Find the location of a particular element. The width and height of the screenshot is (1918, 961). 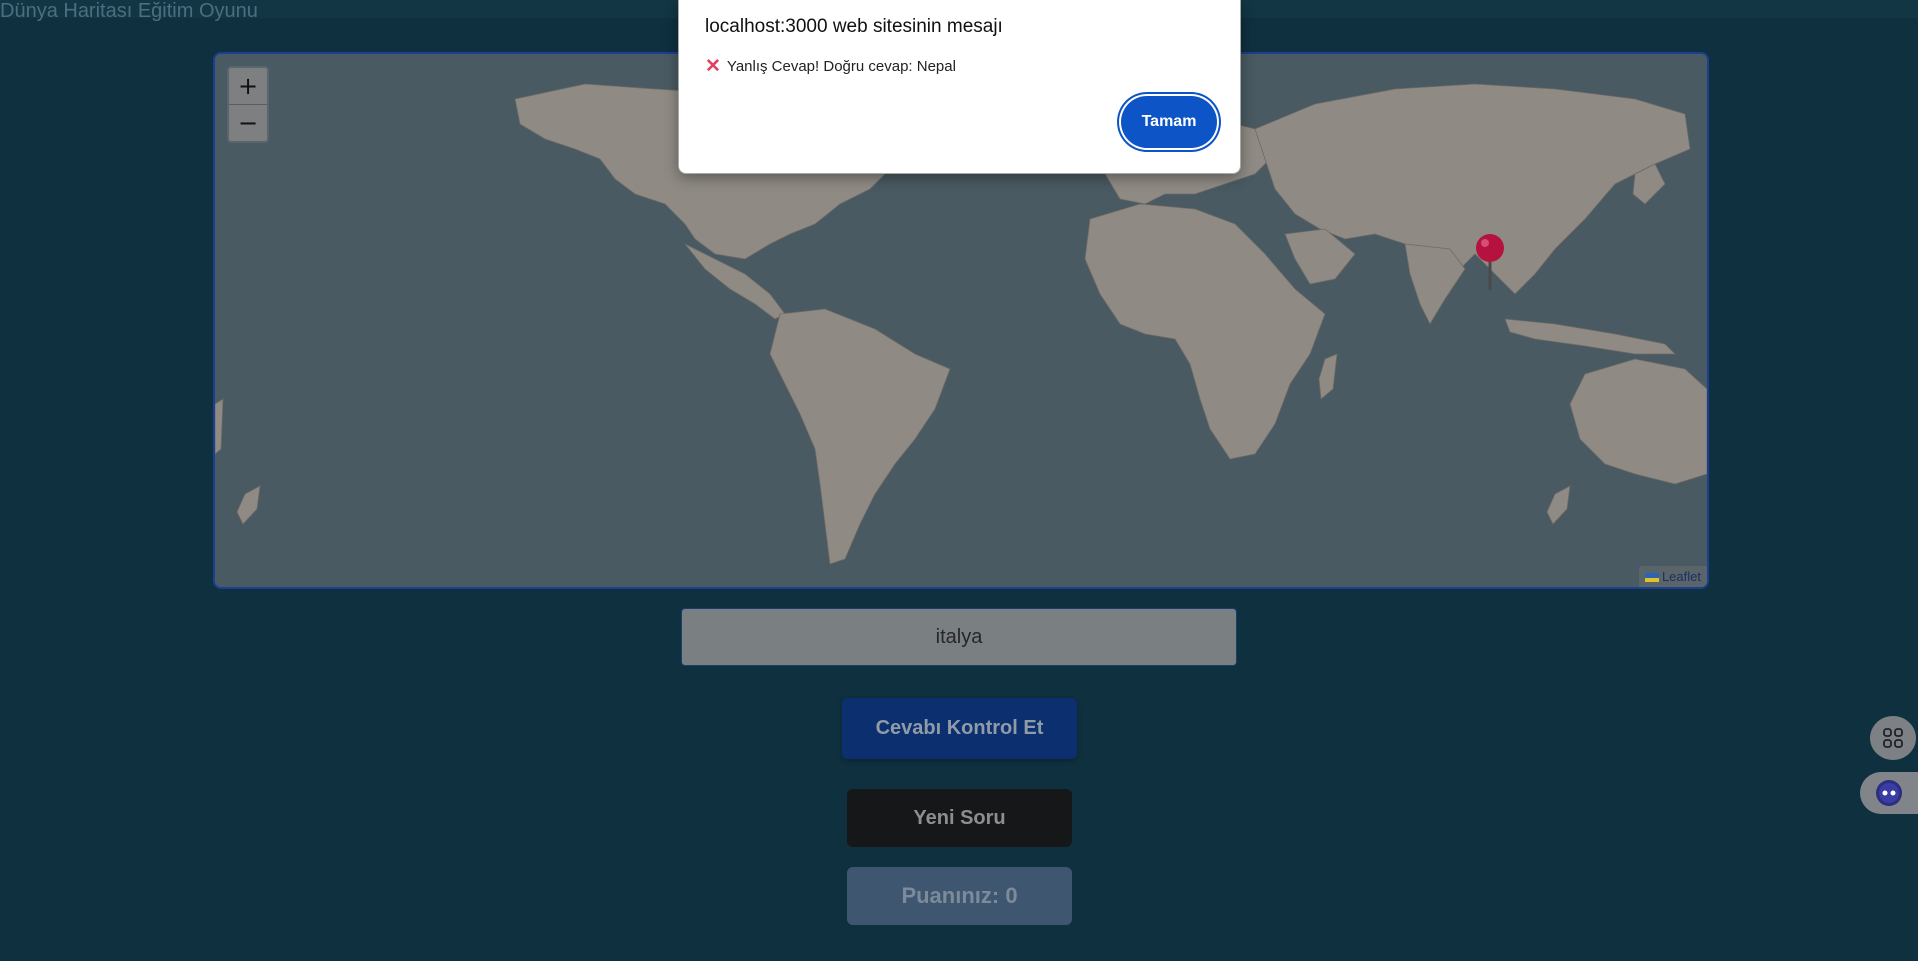

apps-grid-button is located at coordinates (1893, 738).